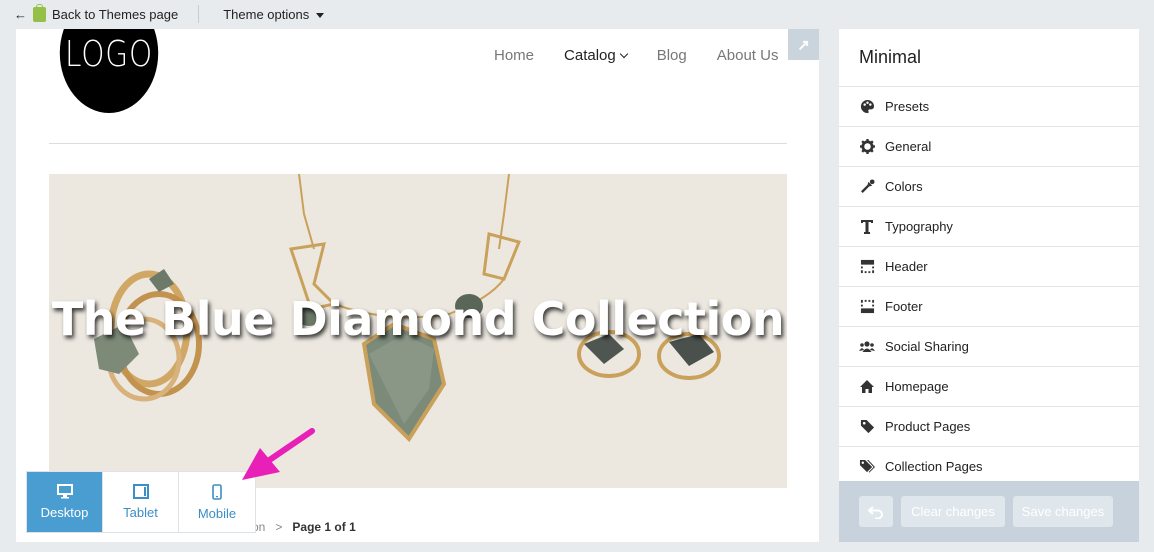  What do you see at coordinates (989, 227) in the screenshot?
I see `menu-item-typography: Typography` at bounding box center [989, 227].